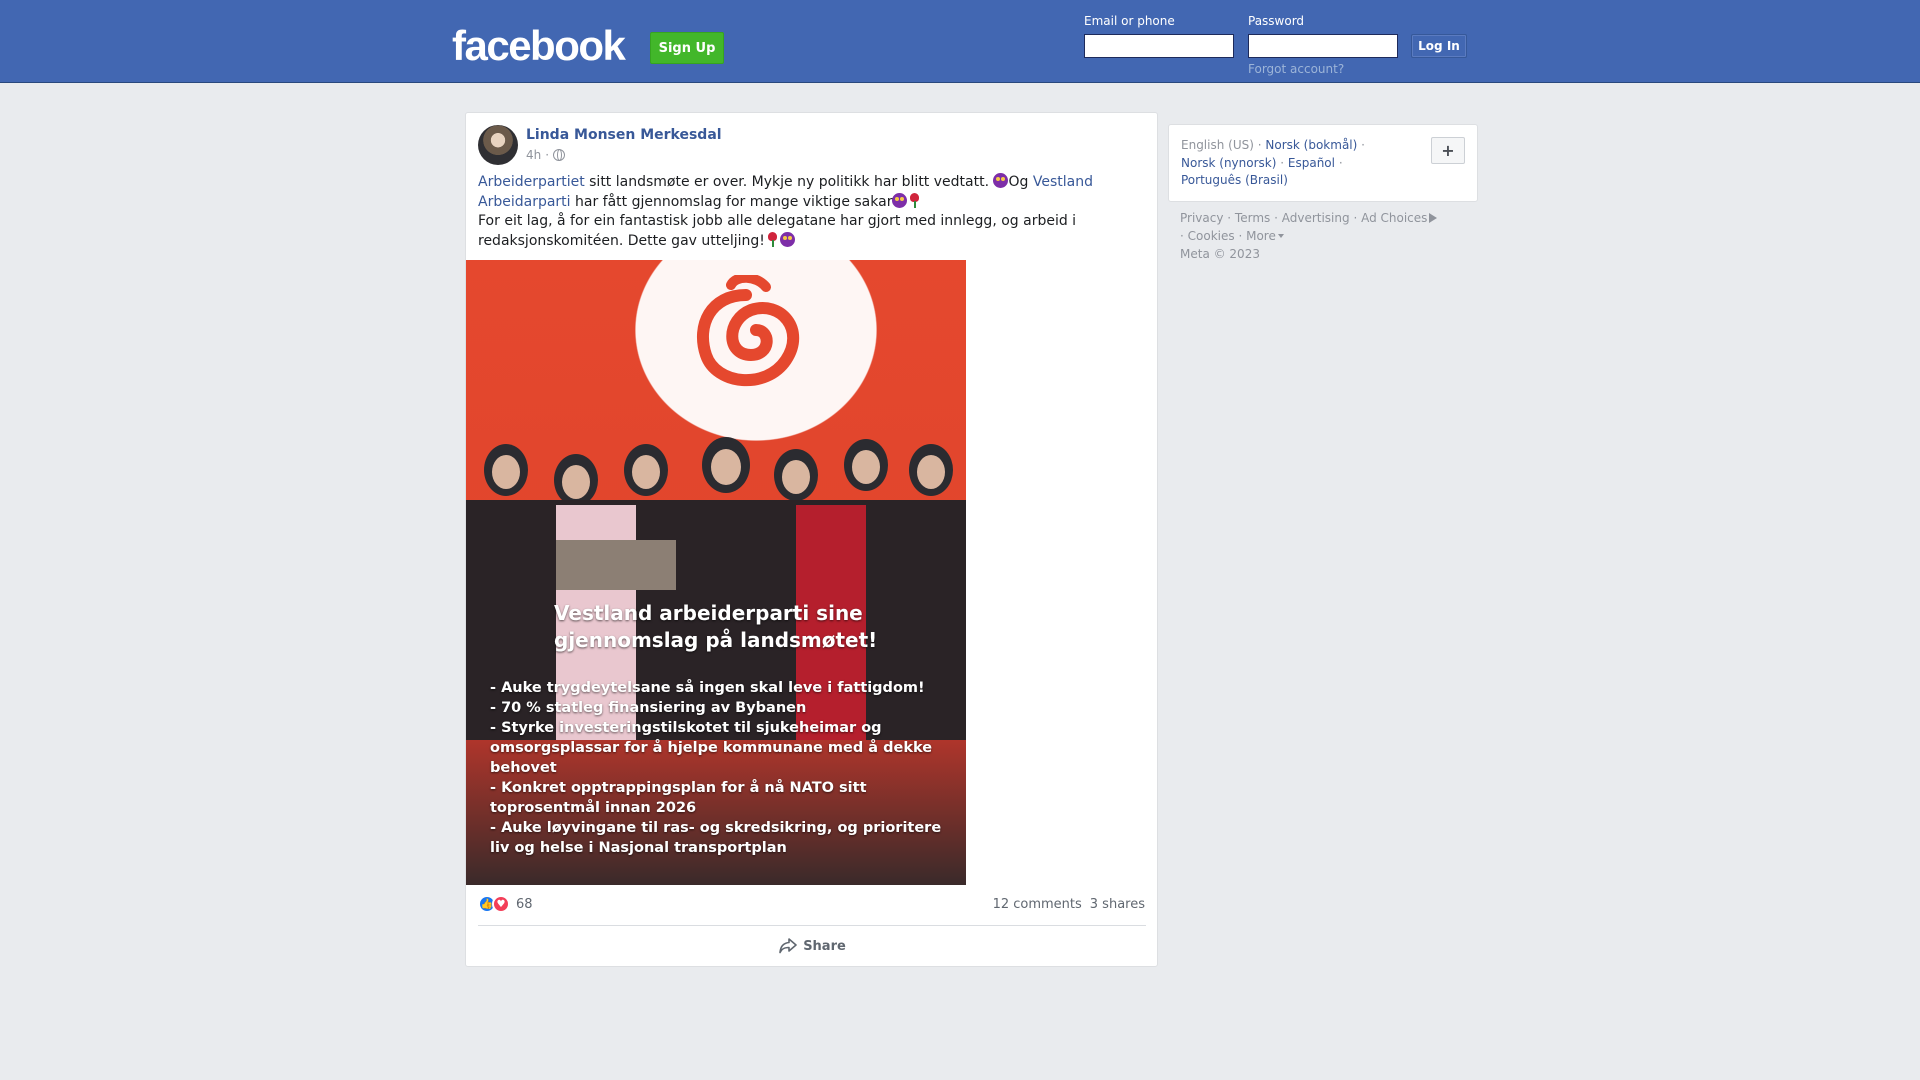  I want to click on email-label: Email or phone, so click(1129, 21).